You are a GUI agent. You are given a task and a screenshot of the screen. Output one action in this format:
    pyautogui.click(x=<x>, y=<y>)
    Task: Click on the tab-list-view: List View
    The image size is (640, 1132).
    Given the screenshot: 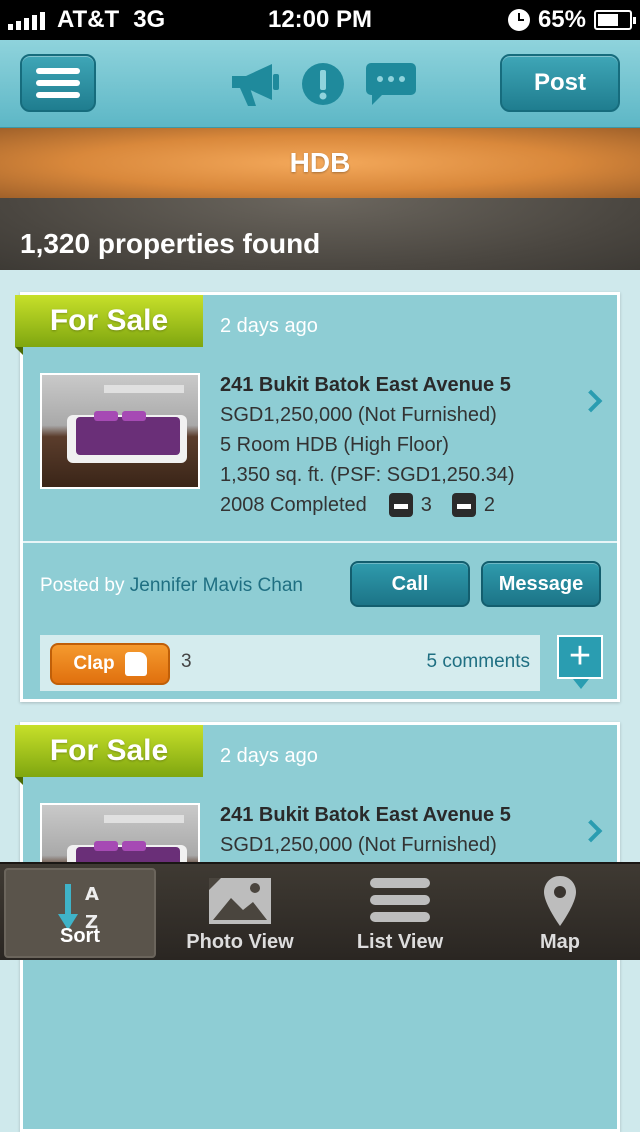 What is the action you would take?
    pyautogui.click(x=400, y=913)
    